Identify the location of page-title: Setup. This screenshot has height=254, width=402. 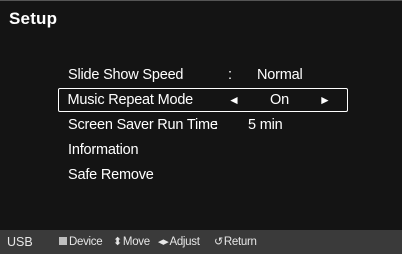
(33, 18).